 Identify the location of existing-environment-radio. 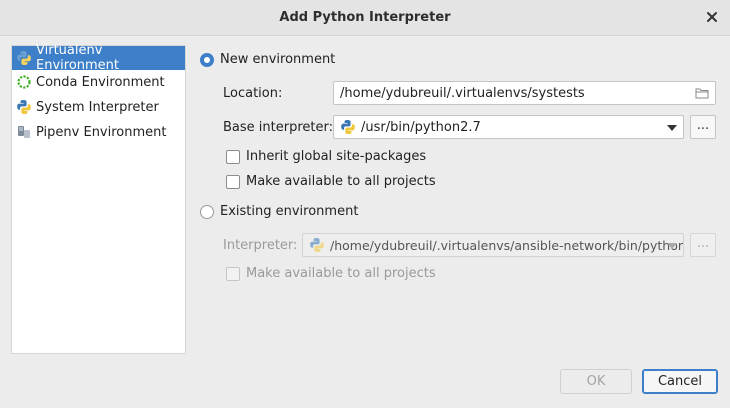
(207, 212).